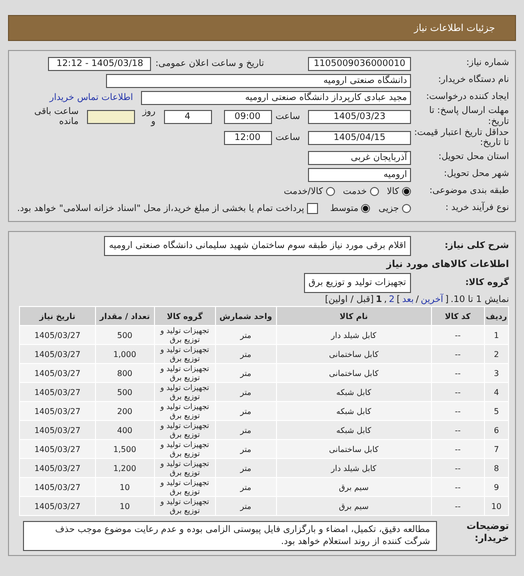 This screenshot has height=576, width=524. Describe the element at coordinates (468, 192) in the screenshot. I see `field-label: طبقه بندی موضوعی:` at that location.